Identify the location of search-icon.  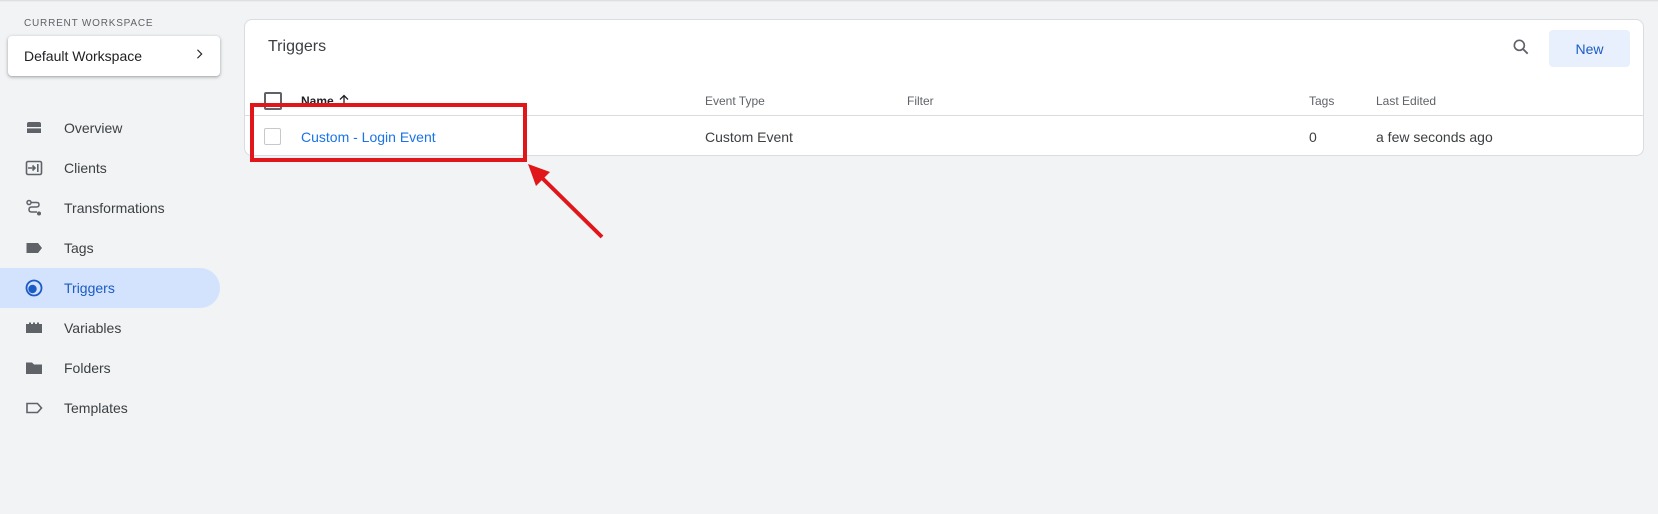
(1521, 49).